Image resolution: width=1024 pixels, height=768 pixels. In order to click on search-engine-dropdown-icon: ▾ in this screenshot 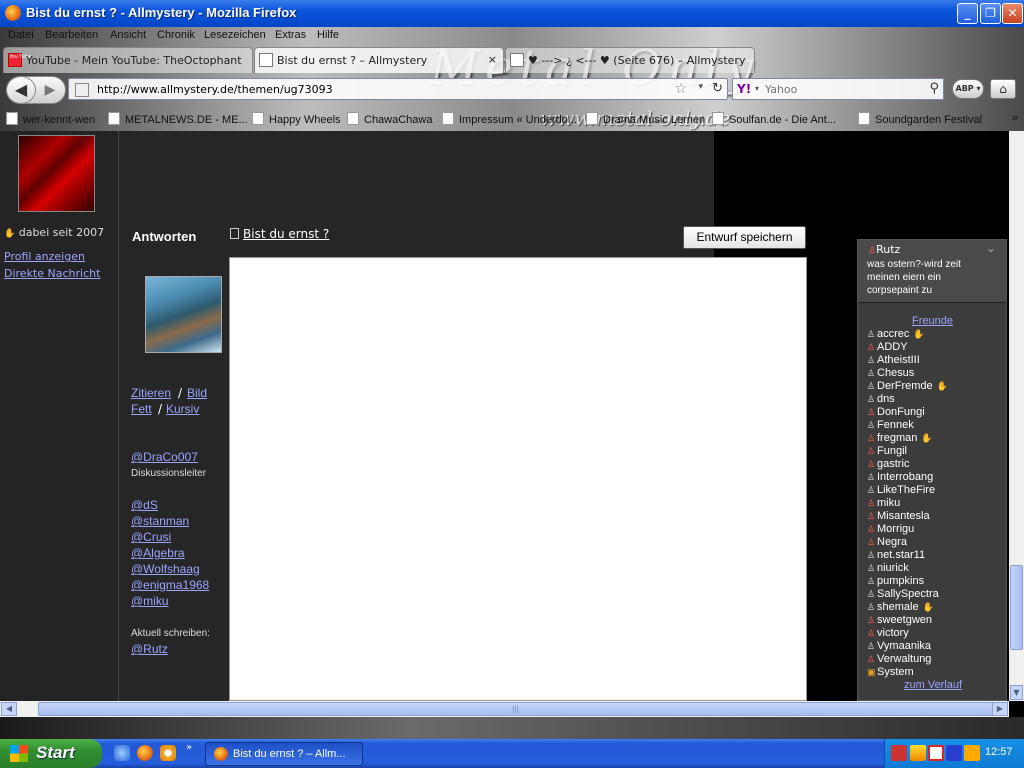, I will do `click(757, 88)`.